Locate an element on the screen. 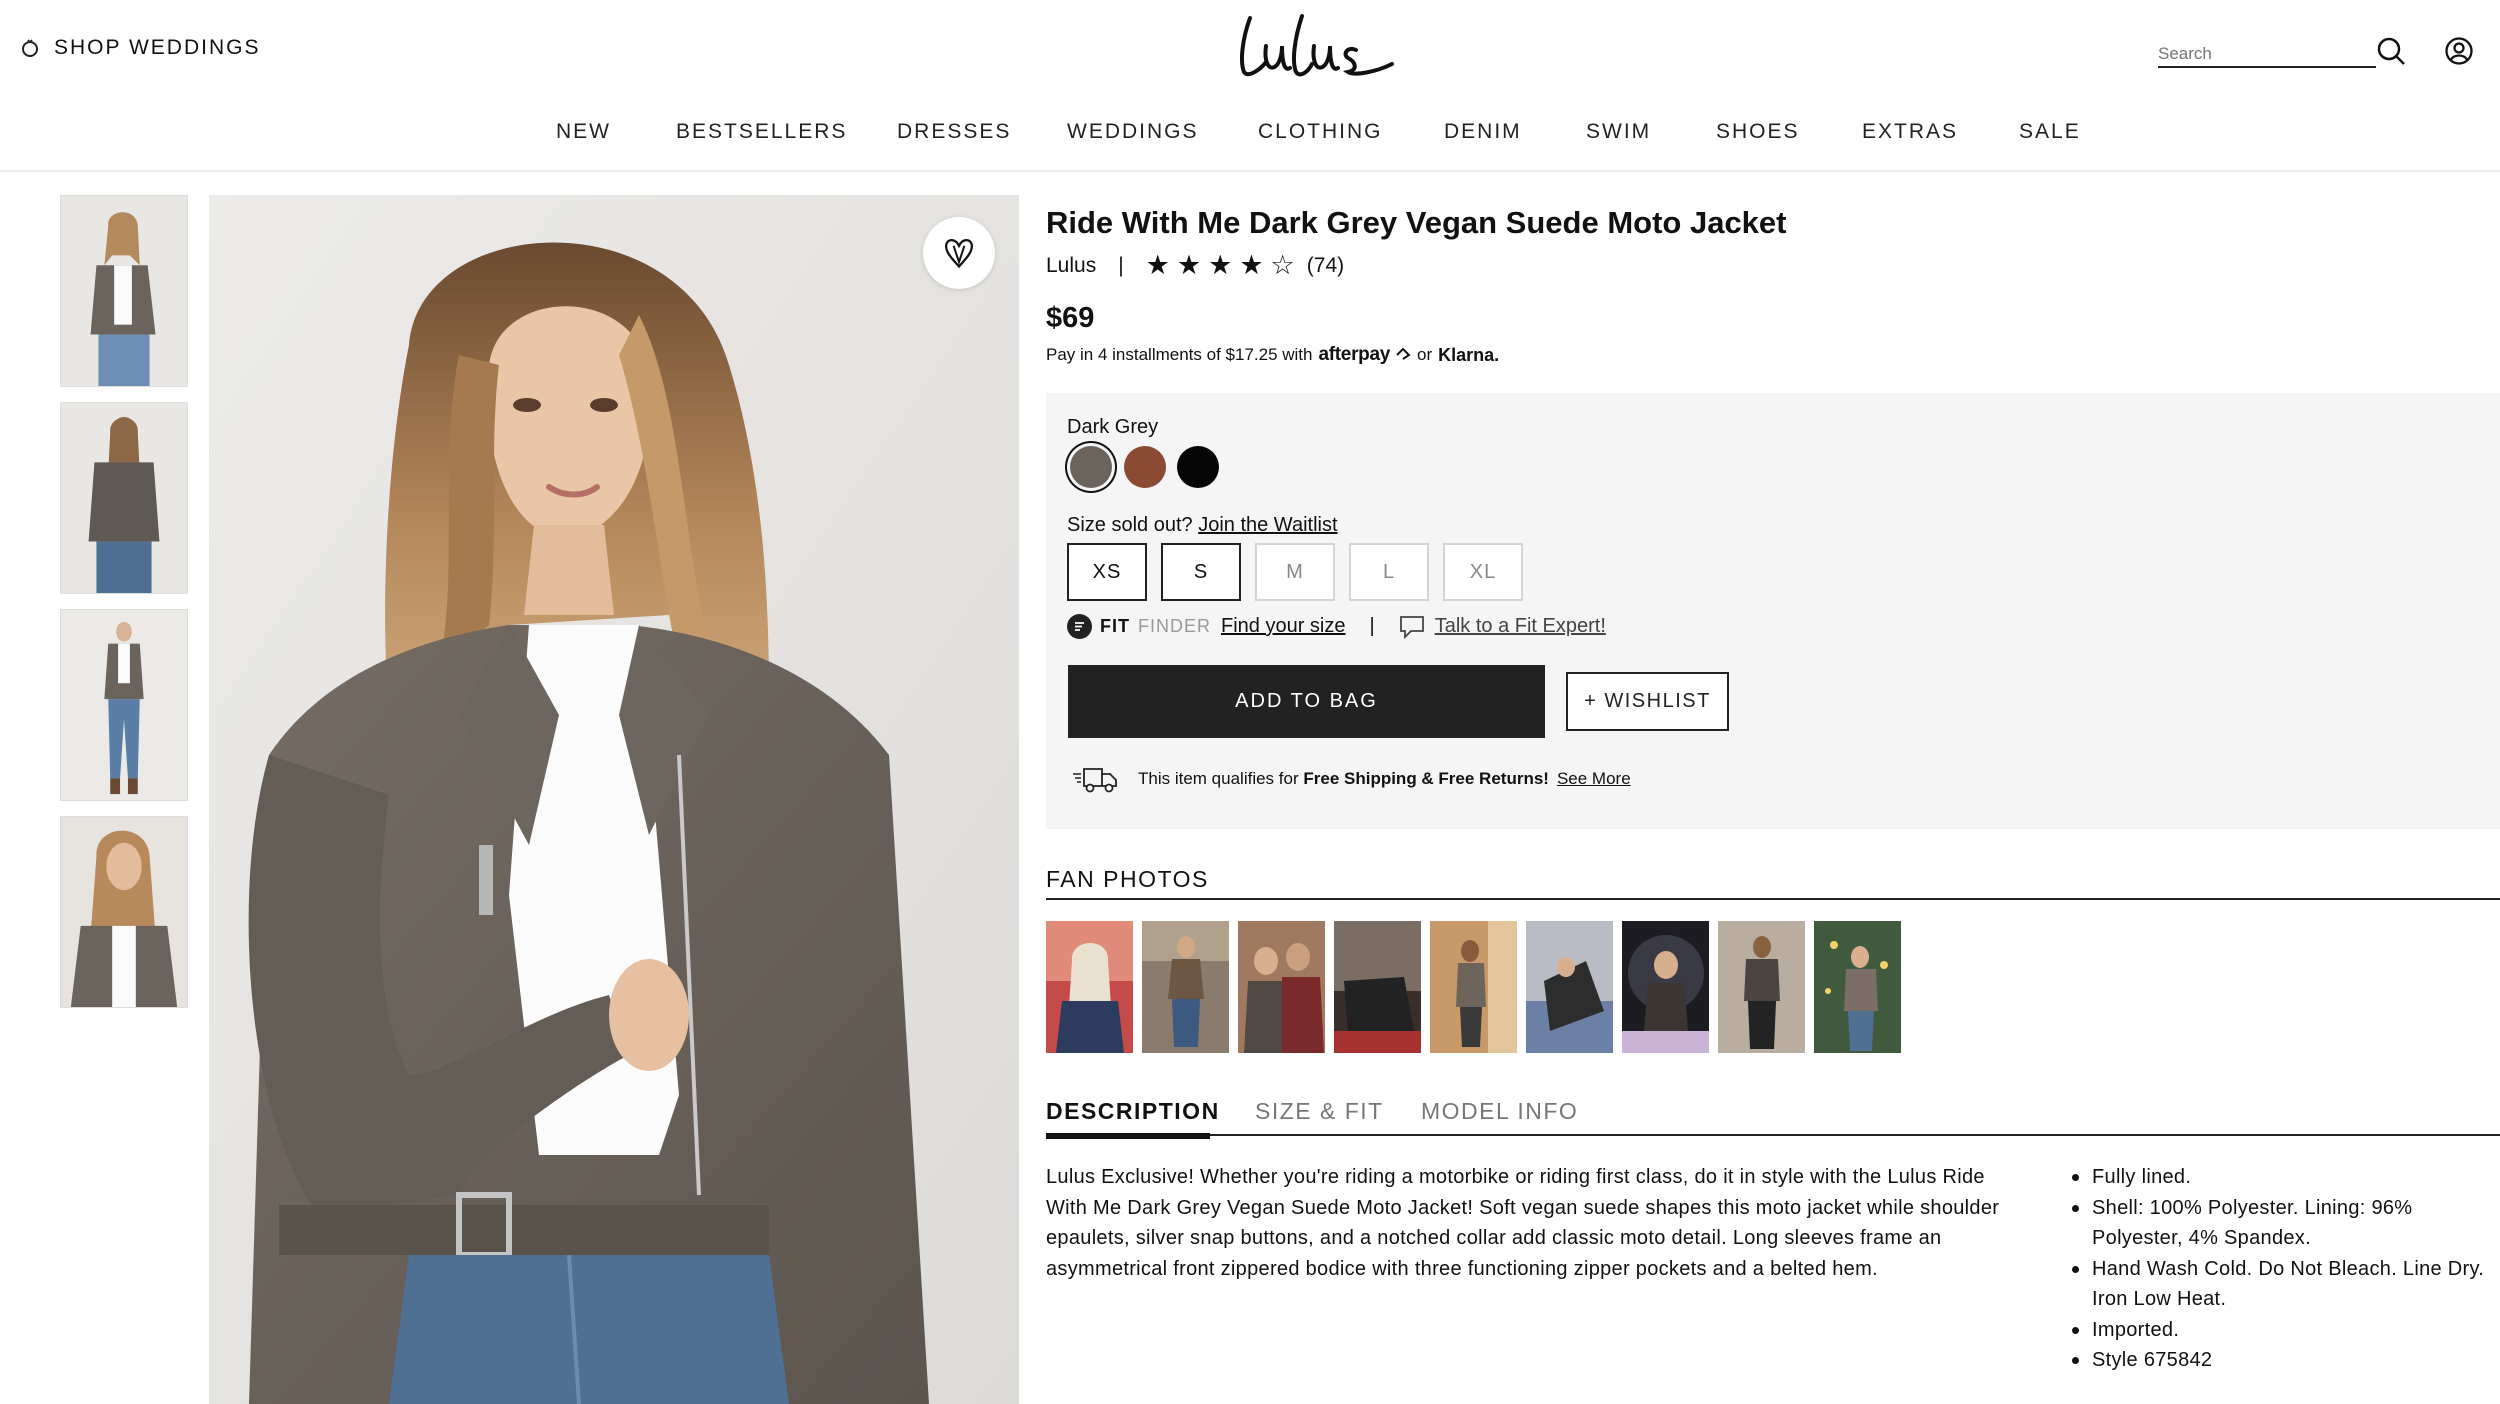 This screenshot has width=2500, height=1404. search-field-wrap is located at coordinates (2267, 52).